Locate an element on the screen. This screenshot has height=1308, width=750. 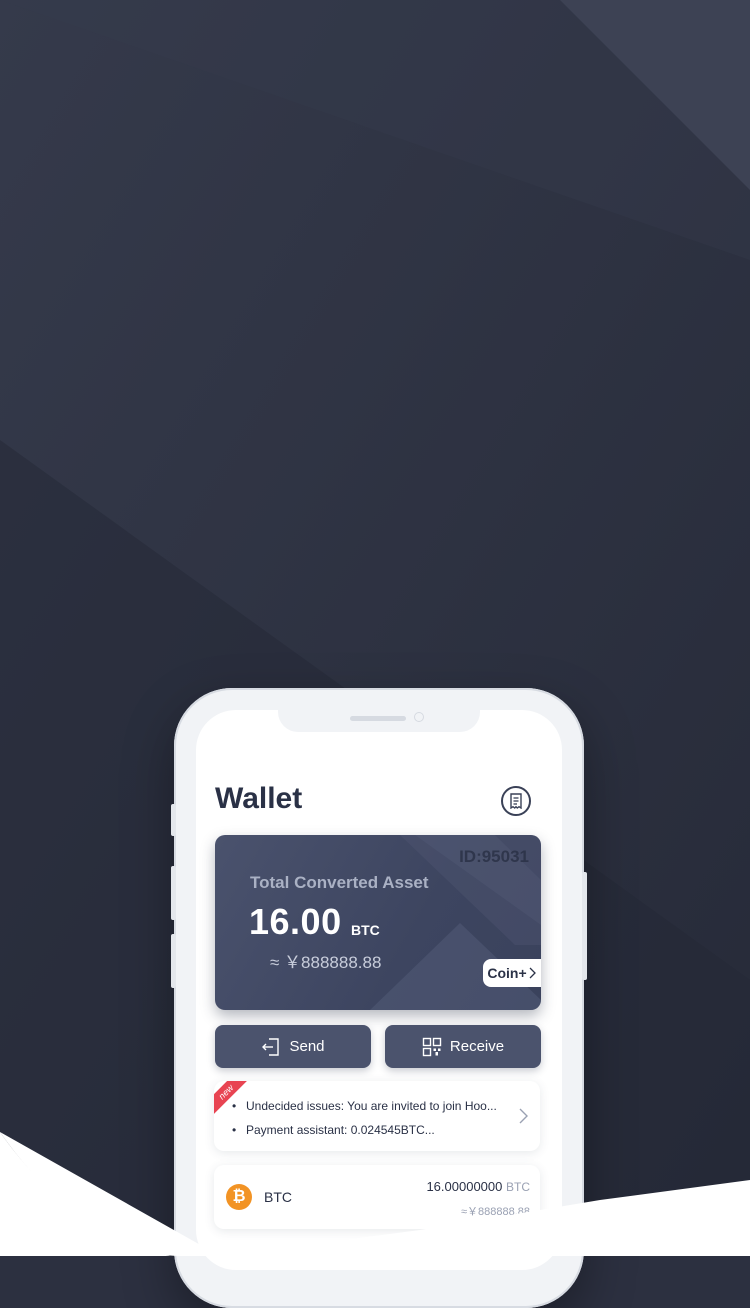
asset-label: Total Converted Asset is located at coordinates (339, 882).